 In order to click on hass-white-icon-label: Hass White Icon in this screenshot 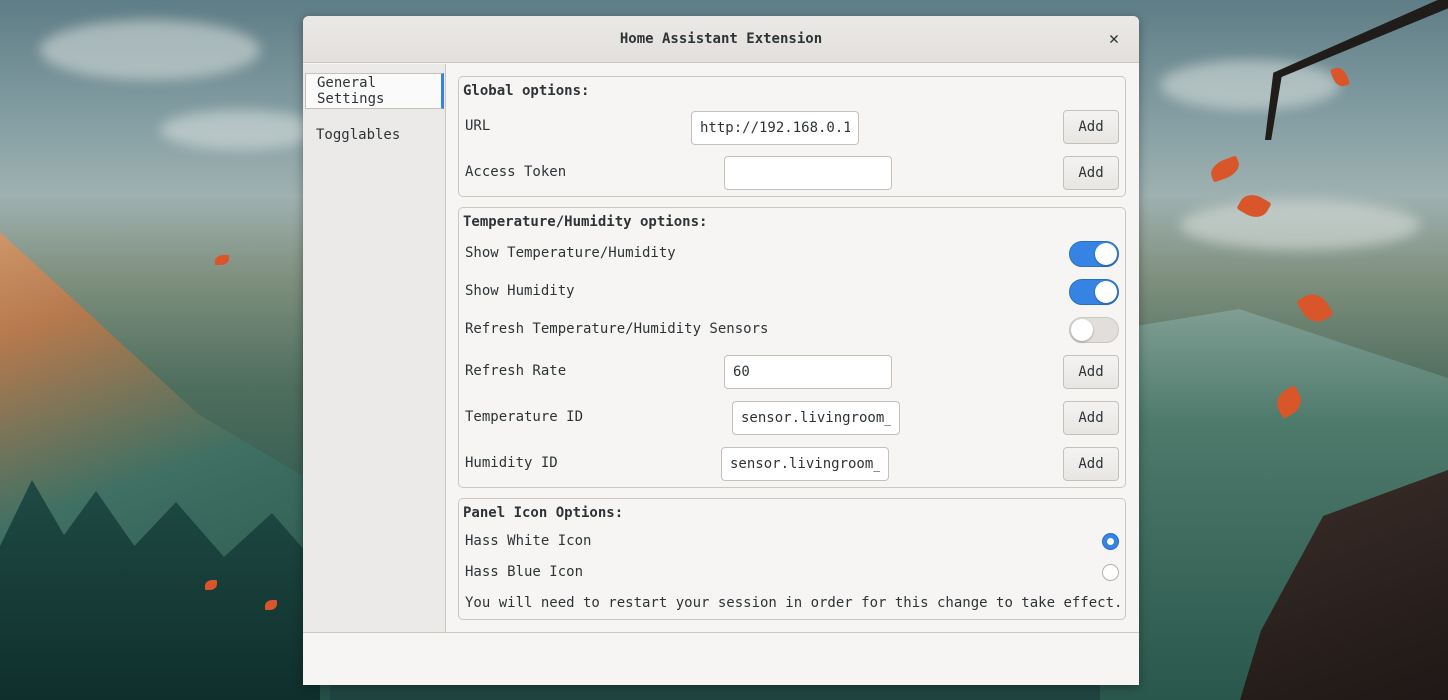, I will do `click(528, 541)`.